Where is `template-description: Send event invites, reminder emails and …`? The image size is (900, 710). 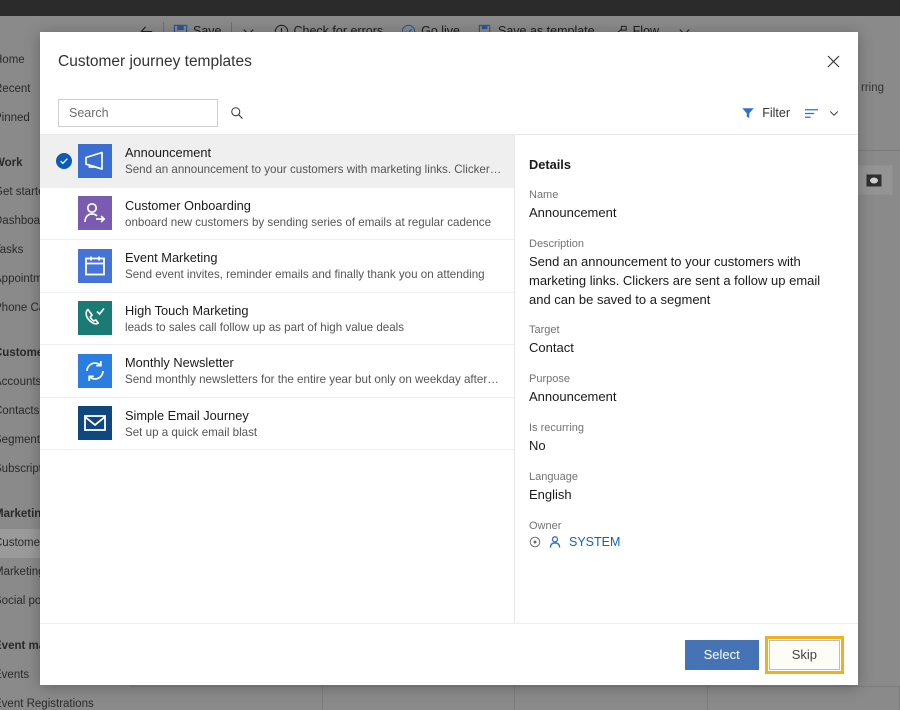 template-description: Send event invites, reminder emails and … is located at coordinates (305, 275).